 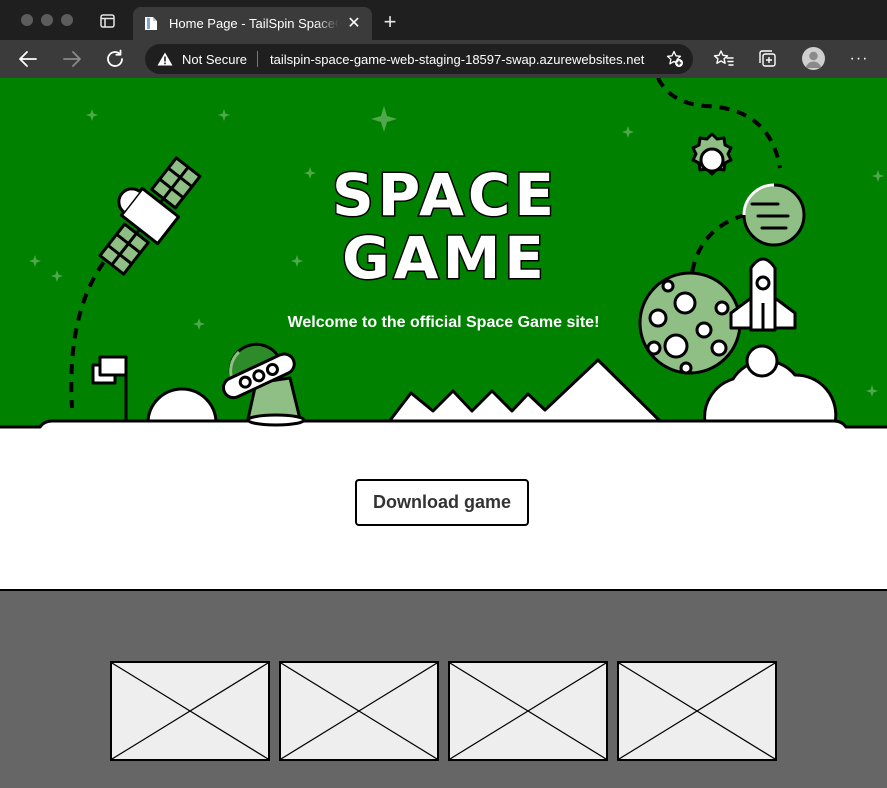 I want to click on window-zoom-control, so click(x=67, y=20).